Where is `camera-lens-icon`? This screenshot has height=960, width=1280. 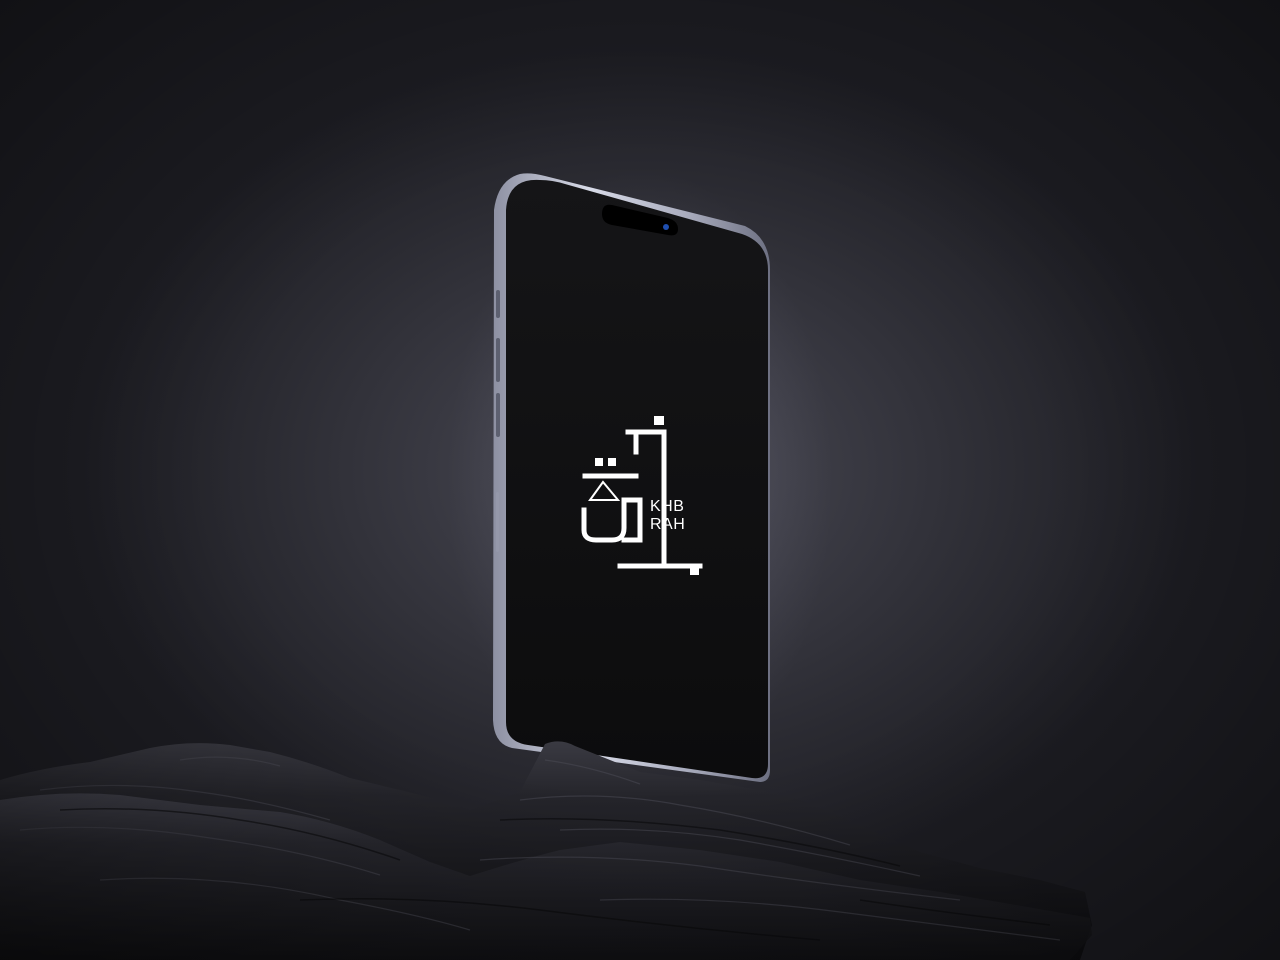
camera-lens-icon is located at coordinates (666, 227).